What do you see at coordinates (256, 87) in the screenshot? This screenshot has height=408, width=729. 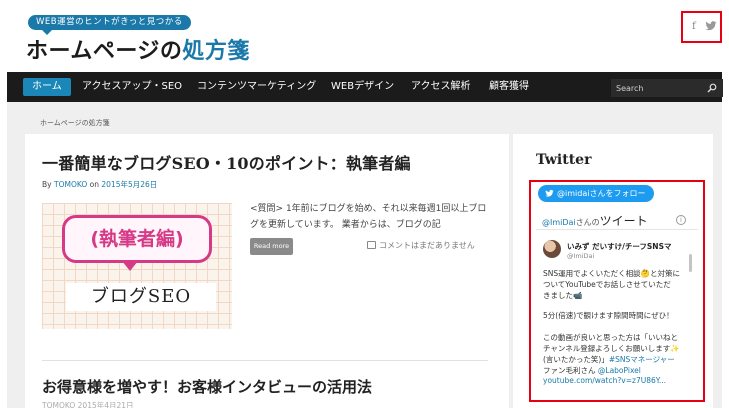 I see `nav-item-content-marketing: コンテンツマーケティング` at bounding box center [256, 87].